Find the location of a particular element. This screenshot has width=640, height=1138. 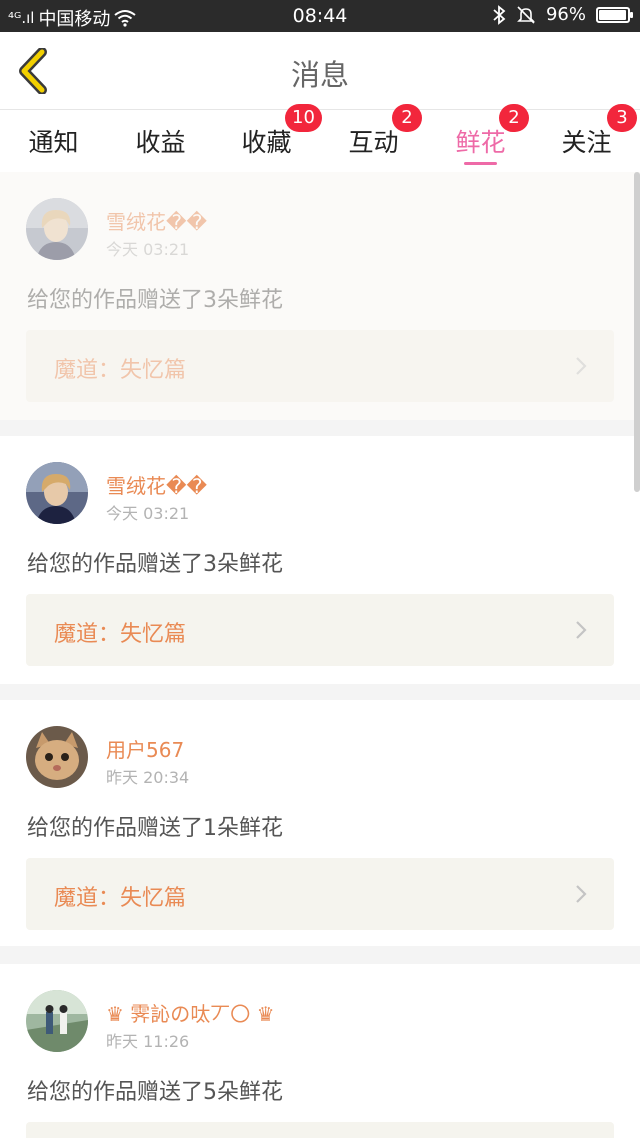

message-time: 昨天 11:26 is located at coordinates (148, 1041).